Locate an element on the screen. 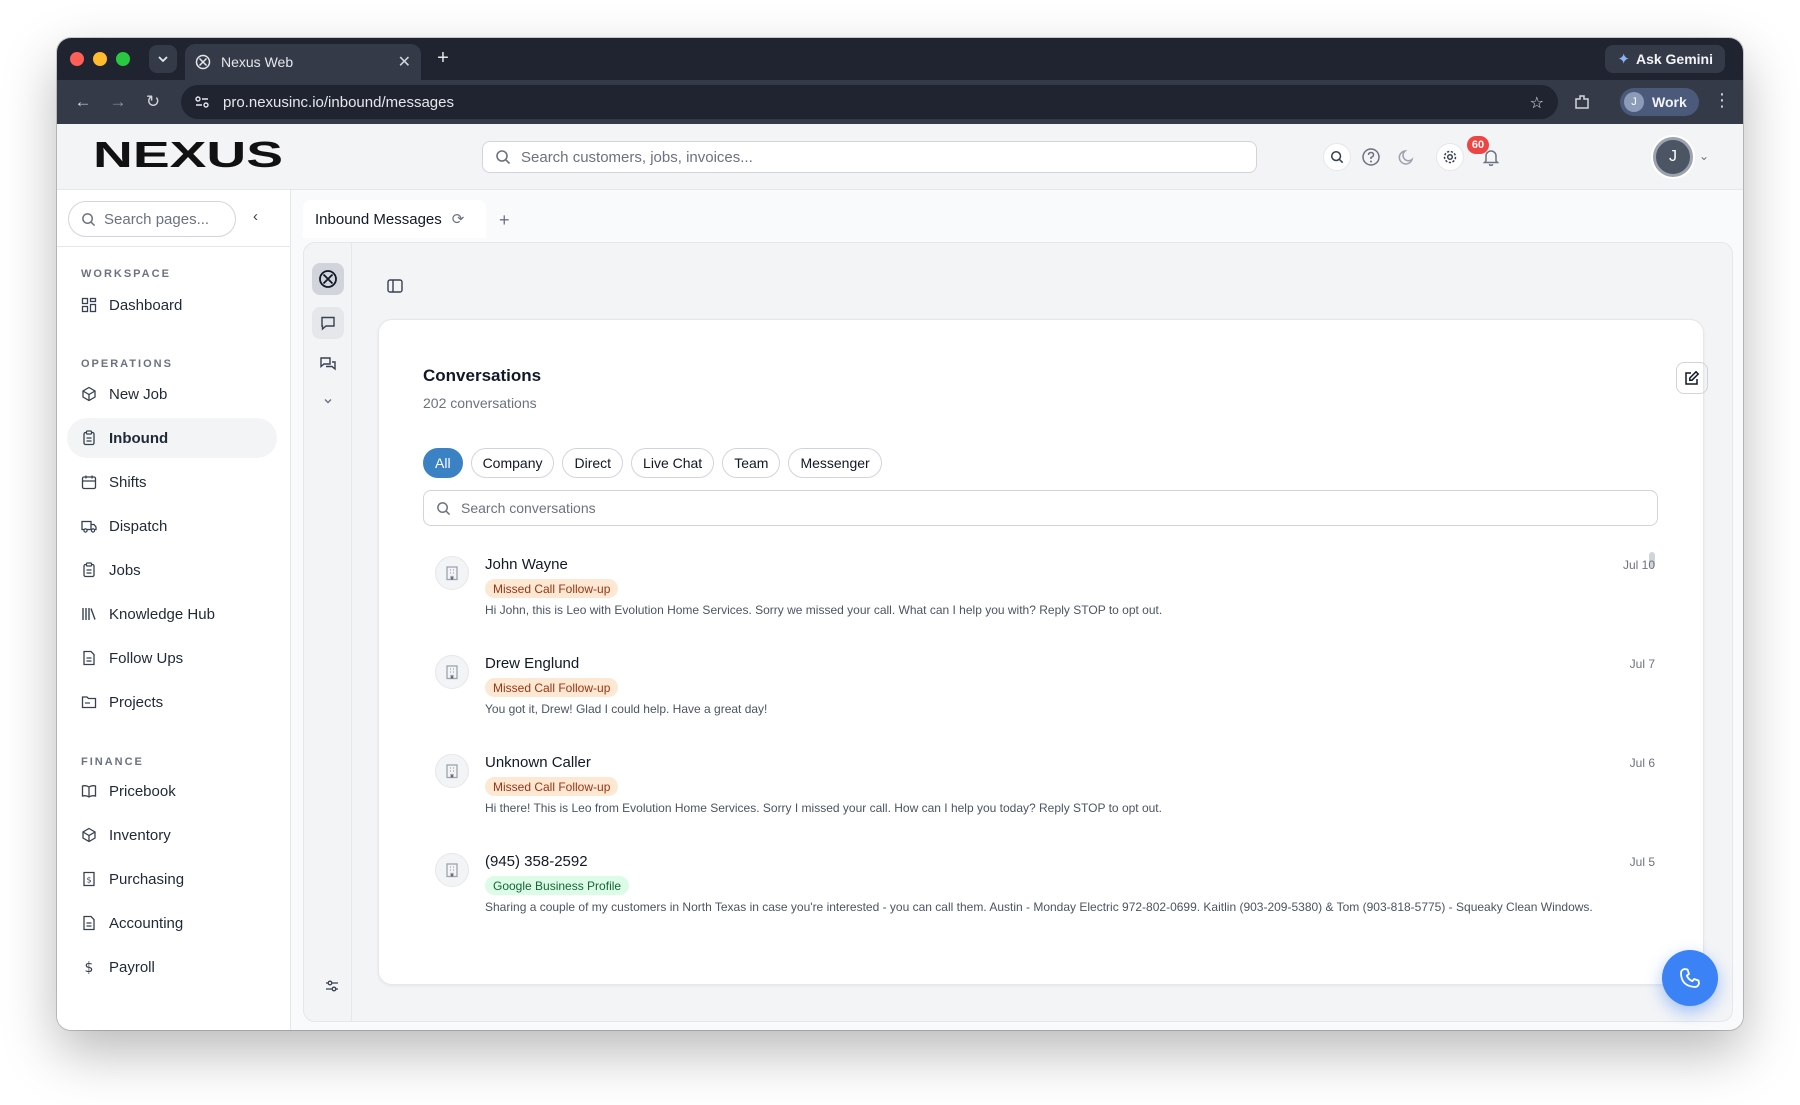 The width and height of the screenshot is (1800, 1105). call-button is located at coordinates (1690, 978).